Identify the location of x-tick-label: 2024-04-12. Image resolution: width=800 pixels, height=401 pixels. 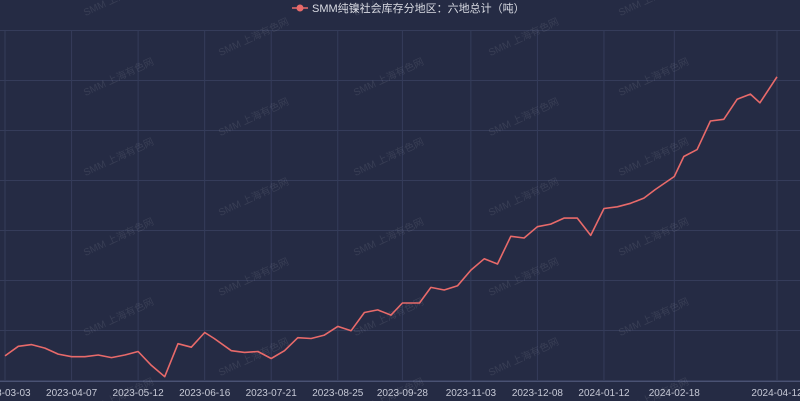
(775, 393).